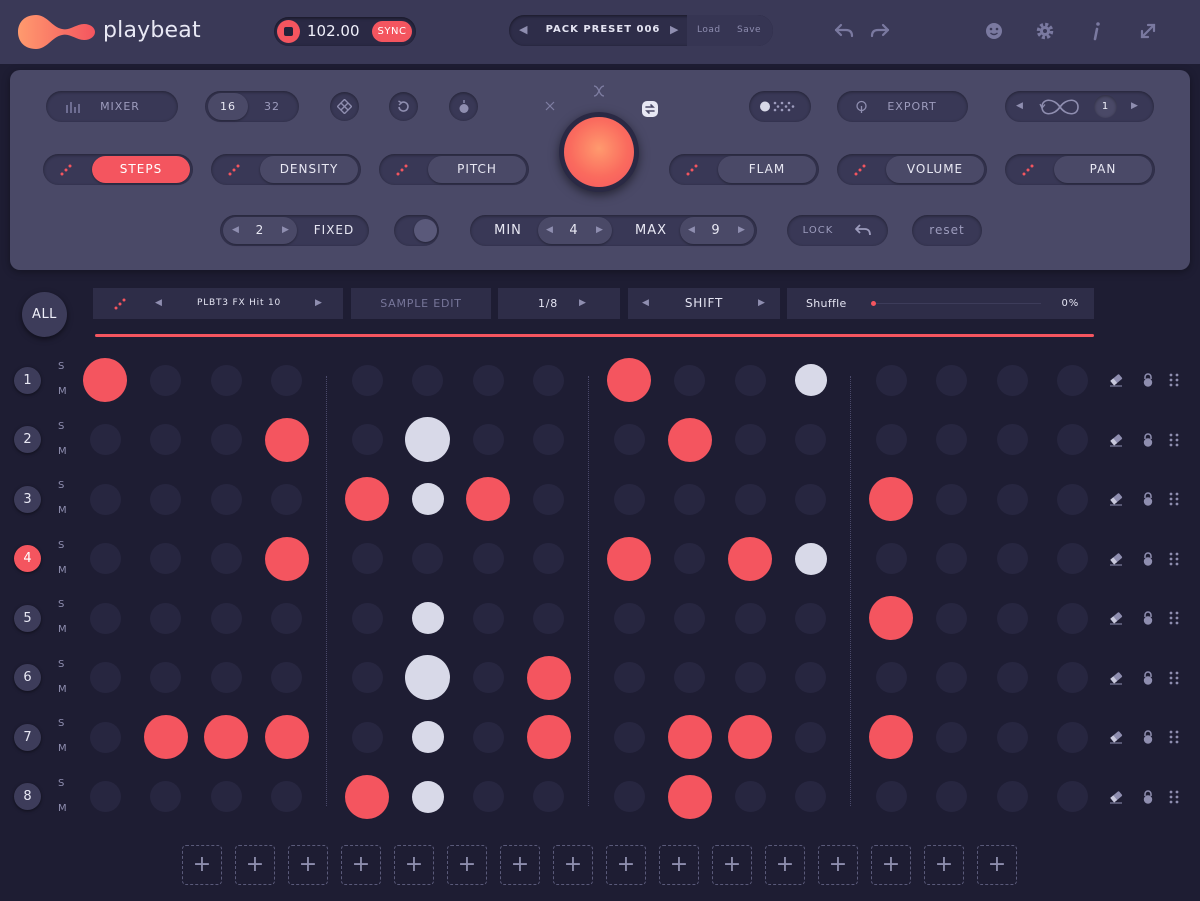 This screenshot has height=901, width=1200. What do you see at coordinates (523, 29) in the screenshot?
I see `preset-prev-icon: ◀` at bounding box center [523, 29].